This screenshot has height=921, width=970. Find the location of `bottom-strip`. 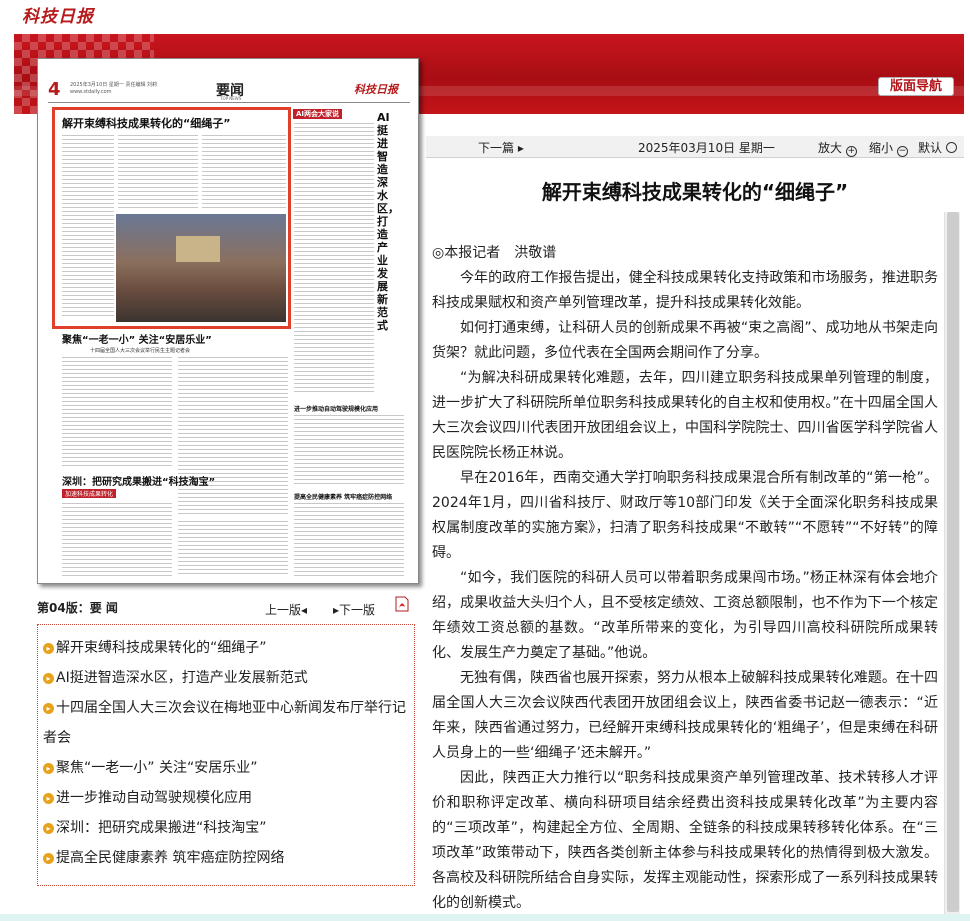

bottom-strip is located at coordinates (485, 917).